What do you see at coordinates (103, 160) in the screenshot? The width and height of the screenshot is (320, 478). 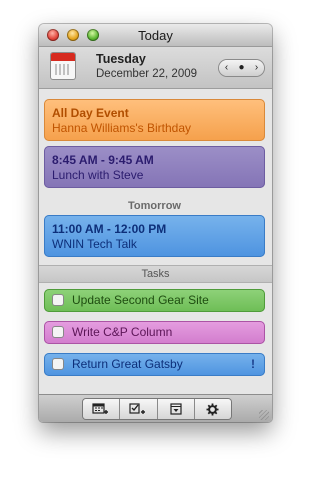 I see `event-time: 8:45 AM - 9:45 AM` at bounding box center [103, 160].